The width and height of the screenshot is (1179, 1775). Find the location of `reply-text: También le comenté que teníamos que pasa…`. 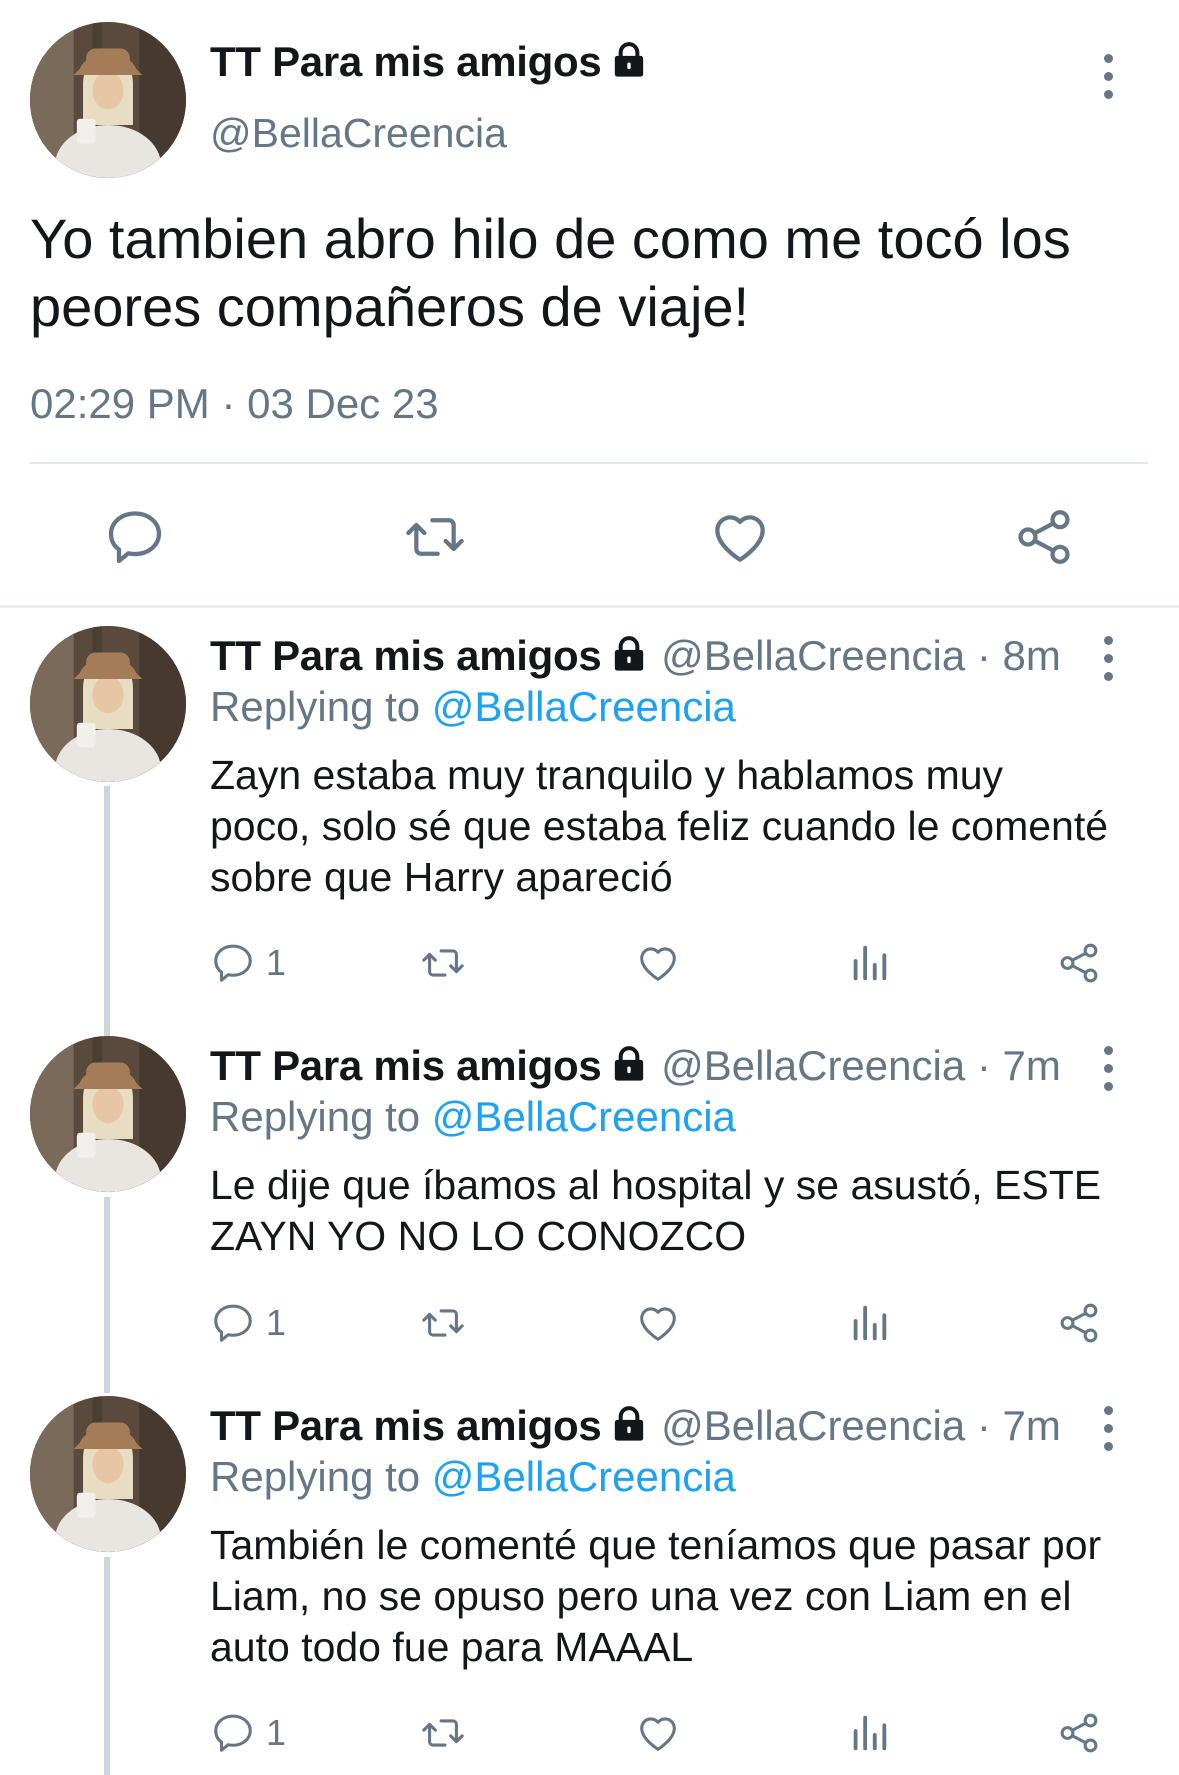

reply-text: También le comenté que teníamos que pasa… is located at coordinates (656, 1596).